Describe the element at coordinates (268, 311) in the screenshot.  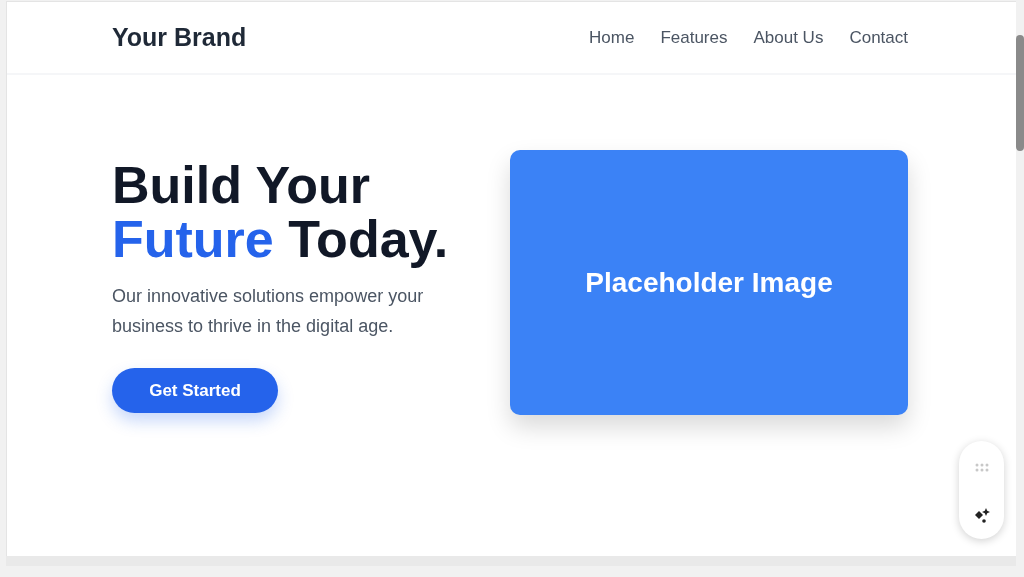
I see `hero-description: Our innovative solutions empower your business to thrive in the digital age.` at that location.